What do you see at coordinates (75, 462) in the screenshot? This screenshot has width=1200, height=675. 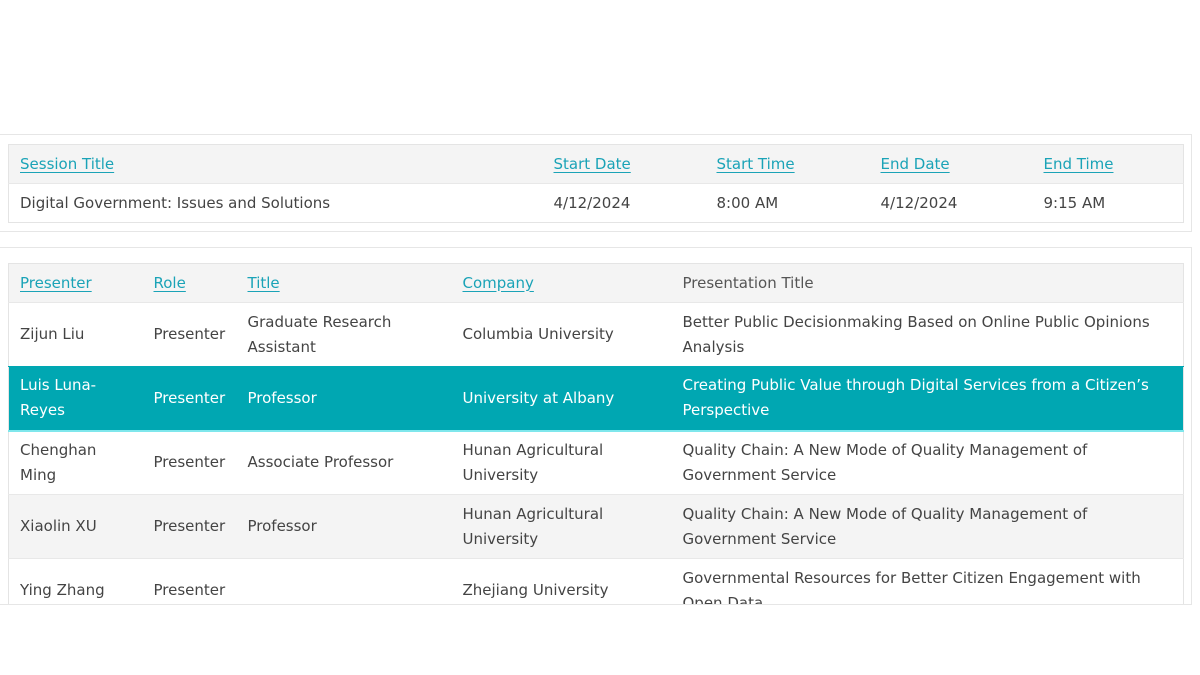 I see `cell-presenter: Chenghan Ming` at bounding box center [75, 462].